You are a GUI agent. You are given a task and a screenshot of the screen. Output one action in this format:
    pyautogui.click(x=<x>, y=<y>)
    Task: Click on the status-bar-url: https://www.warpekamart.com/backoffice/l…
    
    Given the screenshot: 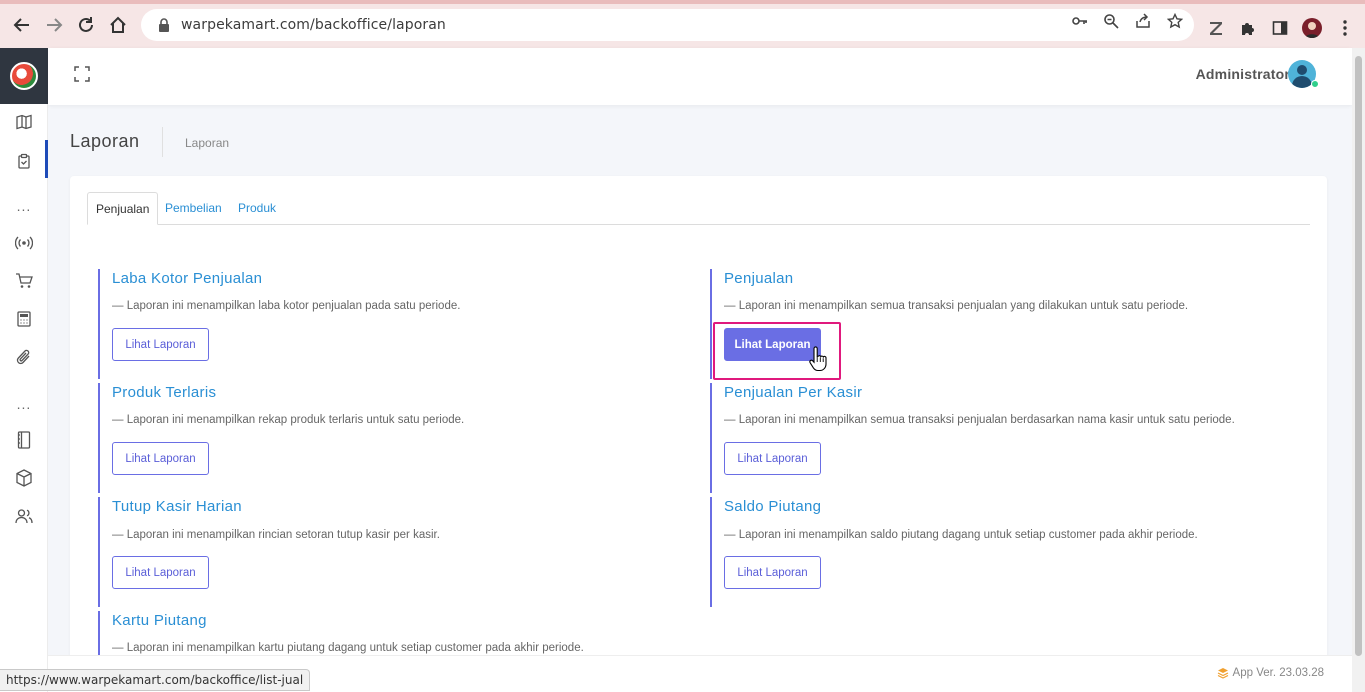 What is the action you would take?
    pyautogui.click(x=155, y=680)
    